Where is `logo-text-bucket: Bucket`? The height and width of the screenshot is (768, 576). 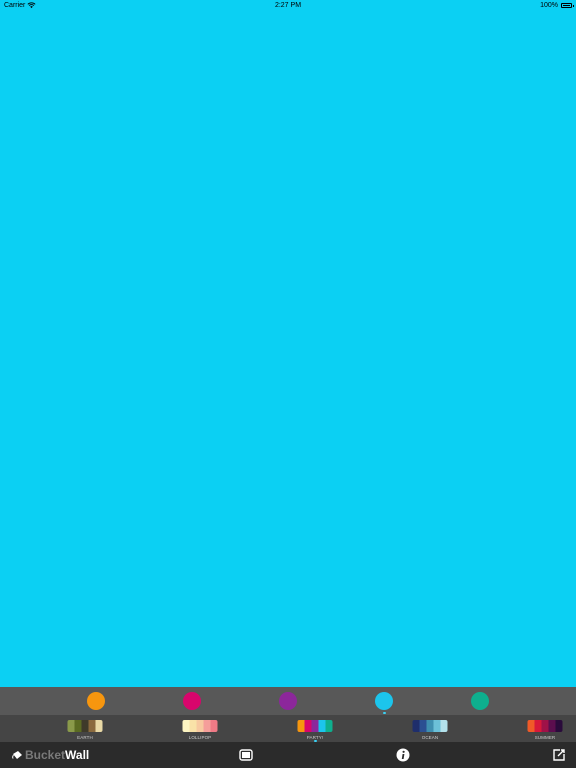 logo-text-bucket: Bucket is located at coordinates (45, 755).